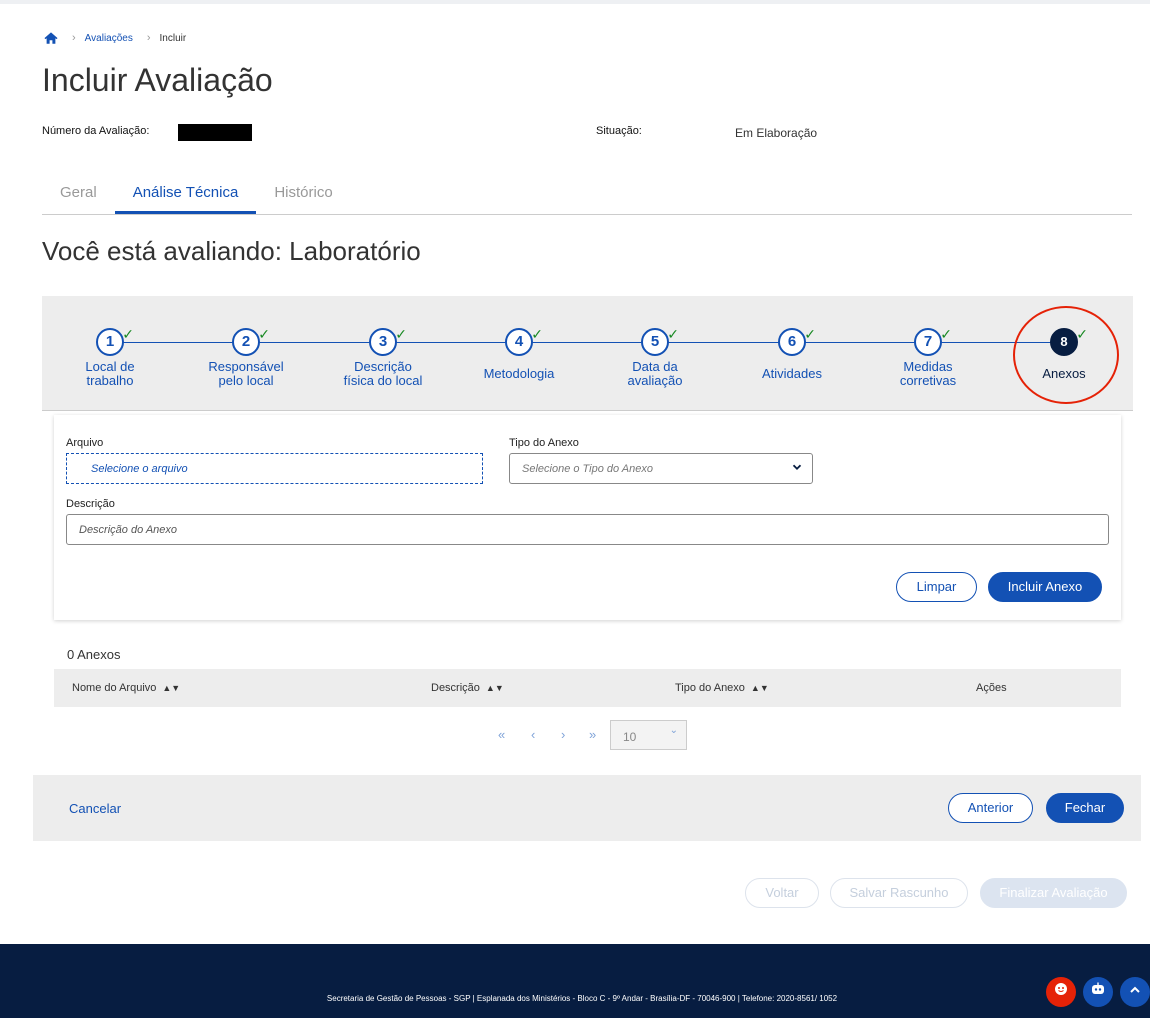  I want to click on cancelar-link: Cancelar, so click(95, 808).